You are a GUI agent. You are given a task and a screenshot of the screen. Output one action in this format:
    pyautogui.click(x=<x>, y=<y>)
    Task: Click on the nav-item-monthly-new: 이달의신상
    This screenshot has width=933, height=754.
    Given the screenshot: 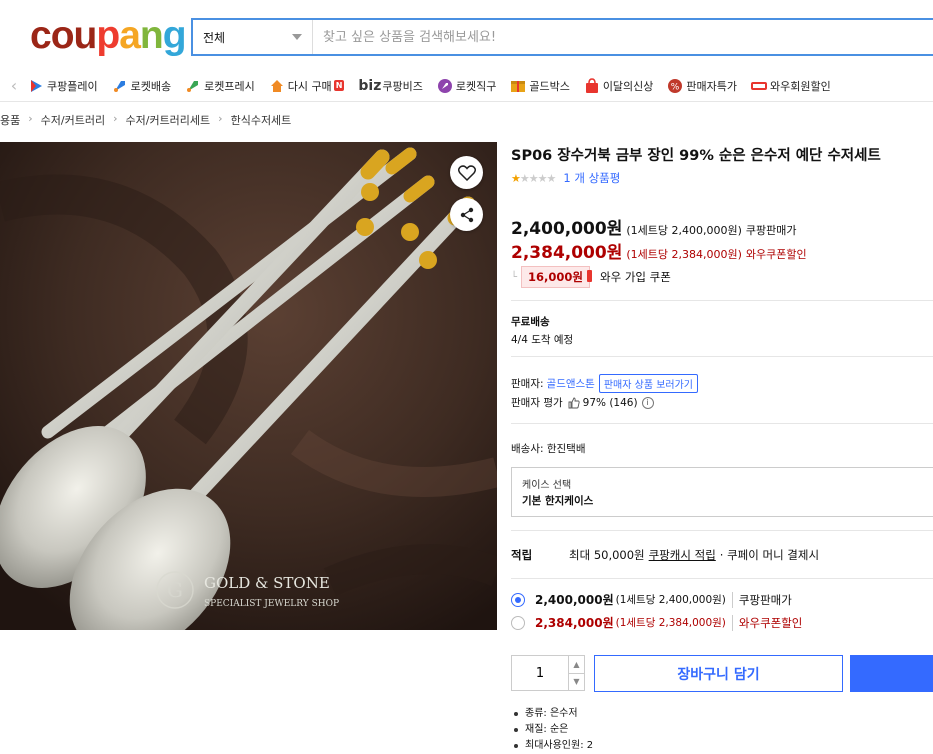 What is the action you would take?
    pyautogui.click(x=619, y=85)
    